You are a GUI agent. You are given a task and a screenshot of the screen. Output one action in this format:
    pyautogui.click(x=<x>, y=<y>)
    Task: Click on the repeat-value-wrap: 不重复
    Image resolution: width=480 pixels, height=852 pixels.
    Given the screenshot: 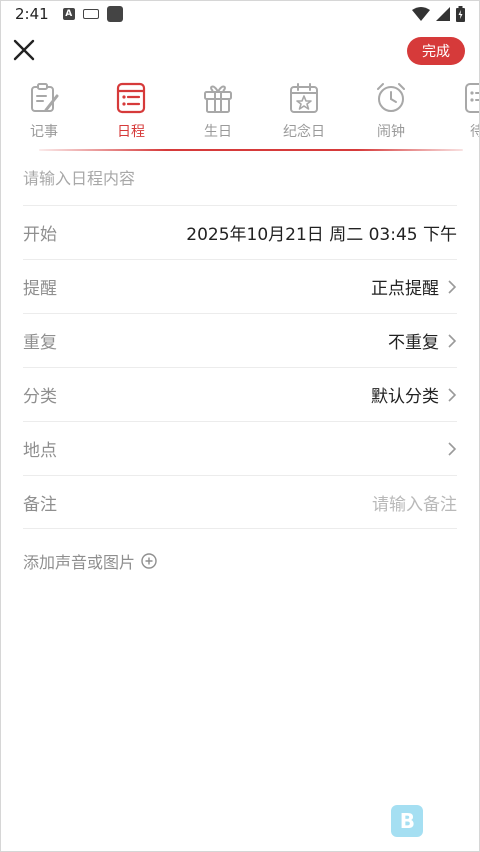 What is the action you would take?
    pyautogui.click(x=422, y=340)
    